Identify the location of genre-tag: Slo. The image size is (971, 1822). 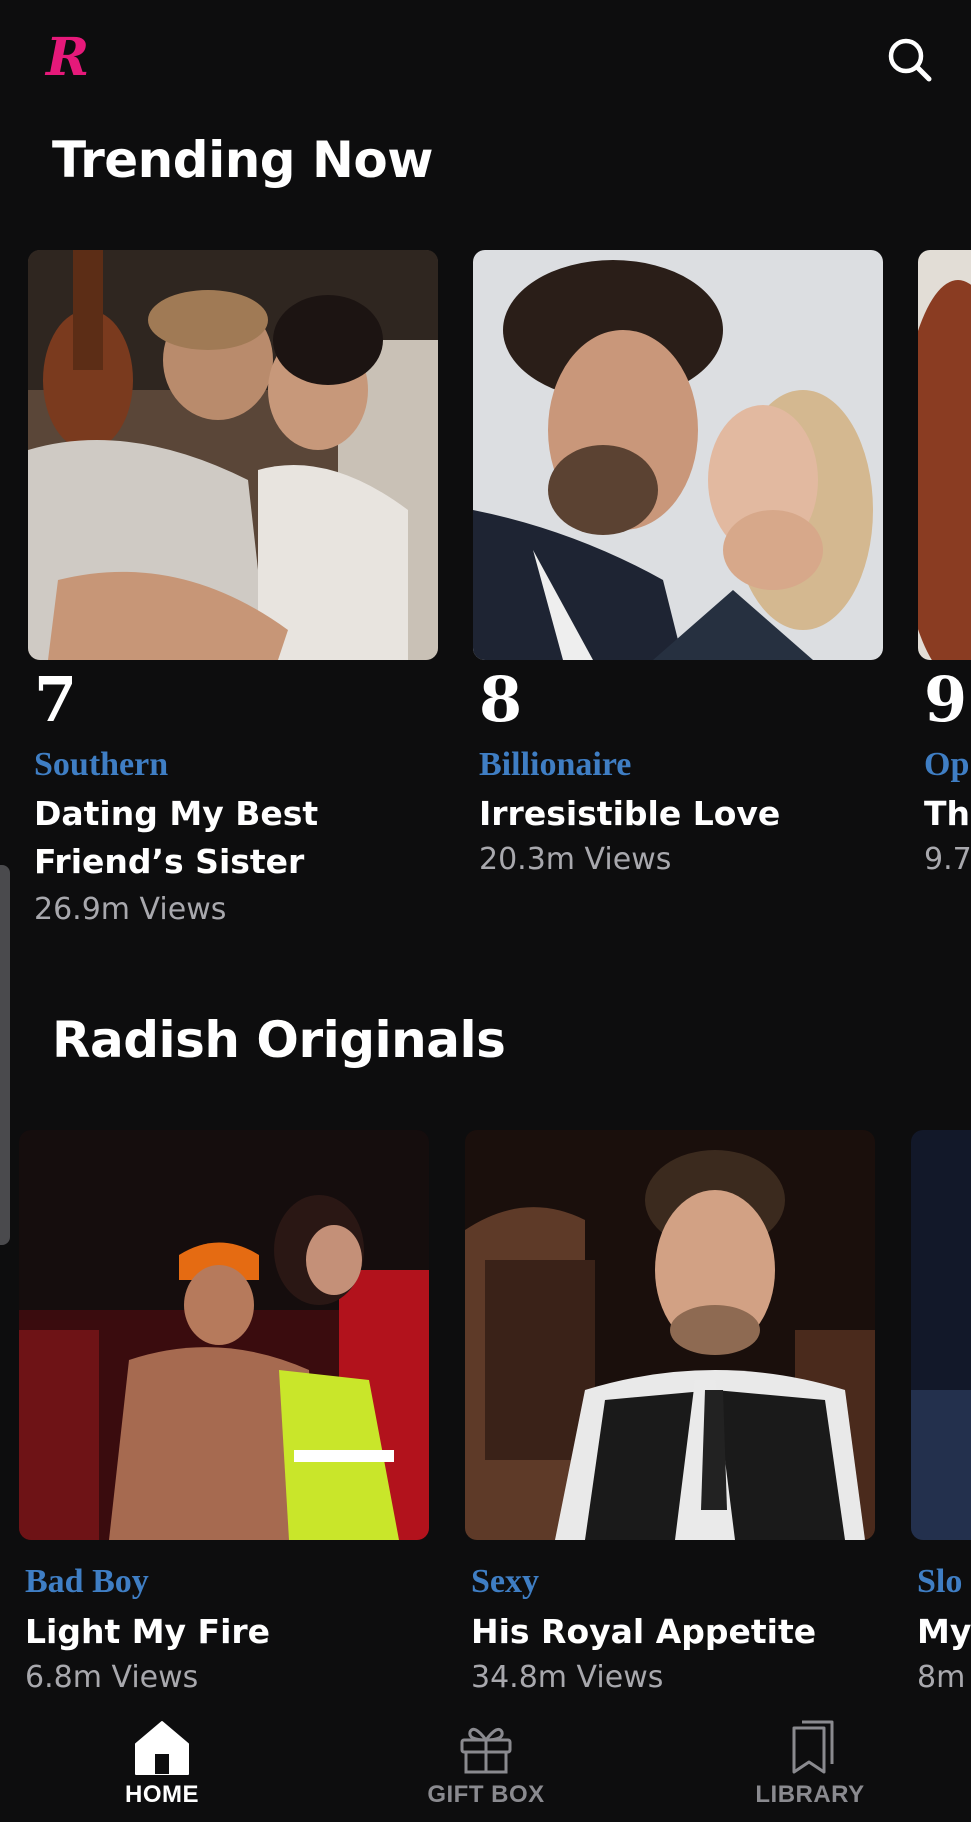
(939, 1582).